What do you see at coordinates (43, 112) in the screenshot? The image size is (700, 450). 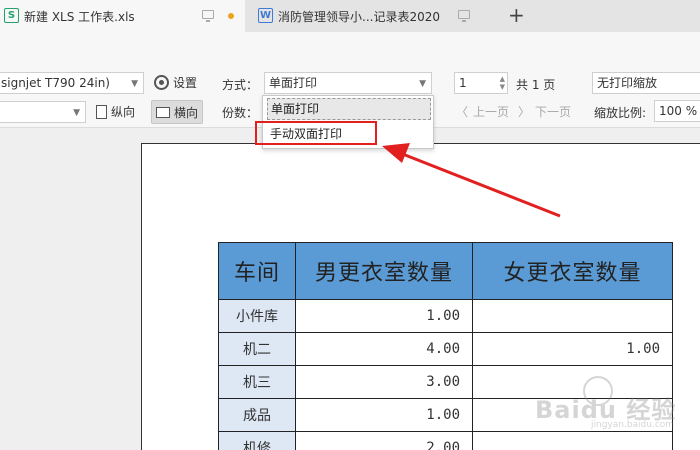 I see `paper-select: ▼` at bounding box center [43, 112].